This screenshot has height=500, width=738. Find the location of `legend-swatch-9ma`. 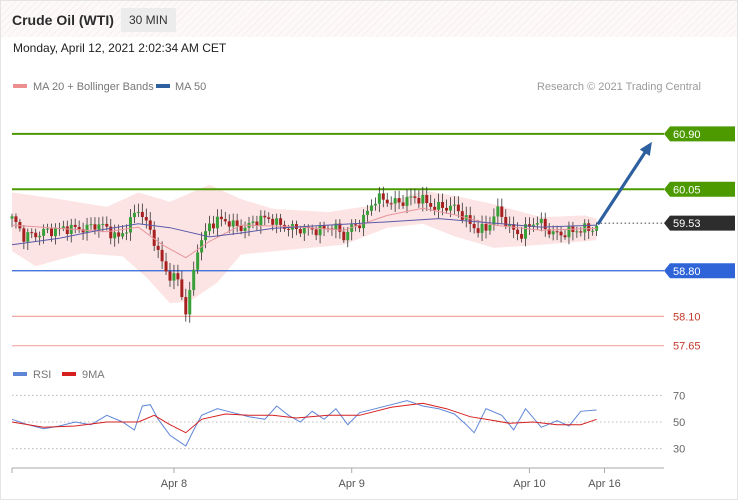

legend-swatch-9ma is located at coordinates (69, 374).